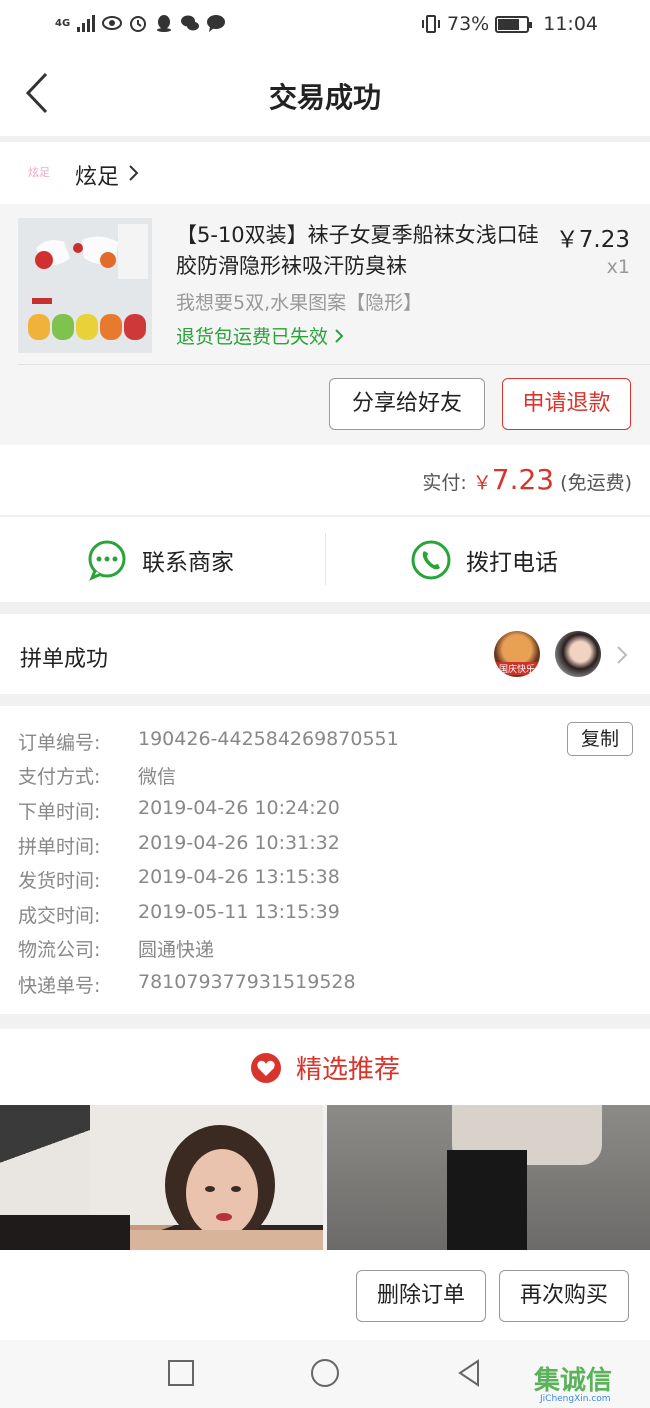 The height and width of the screenshot is (1408, 650). I want to click on product-title: 【5-10双装】袜子女夏季船袜女浅口硅胶防滑隐形袜吸汗防臭袜, so click(361, 251).